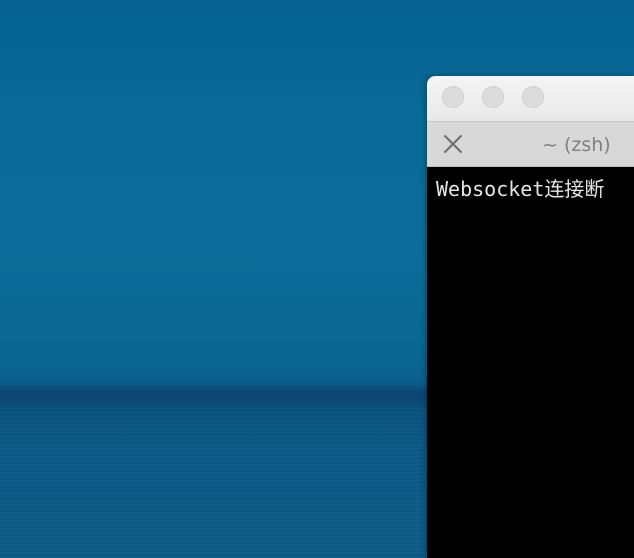 This screenshot has height=558, width=634. What do you see at coordinates (533, 97) in the screenshot?
I see `window-zoom-button` at bounding box center [533, 97].